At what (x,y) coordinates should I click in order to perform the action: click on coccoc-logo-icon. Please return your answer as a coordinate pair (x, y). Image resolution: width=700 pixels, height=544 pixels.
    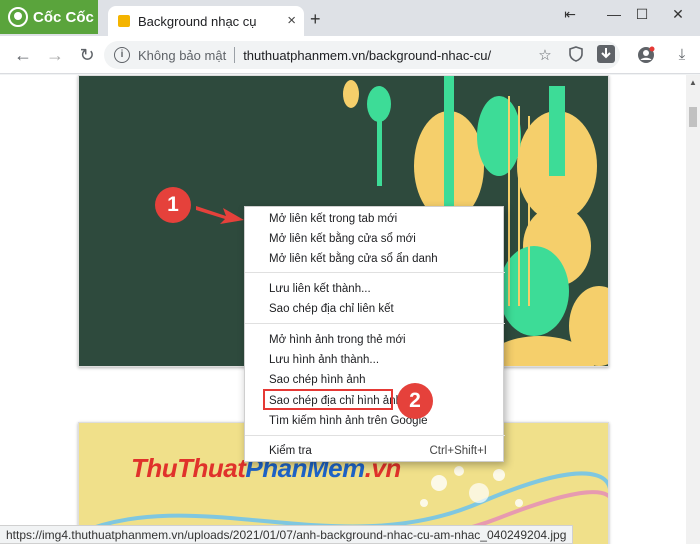
    Looking at the image, I should click on (18, 17).